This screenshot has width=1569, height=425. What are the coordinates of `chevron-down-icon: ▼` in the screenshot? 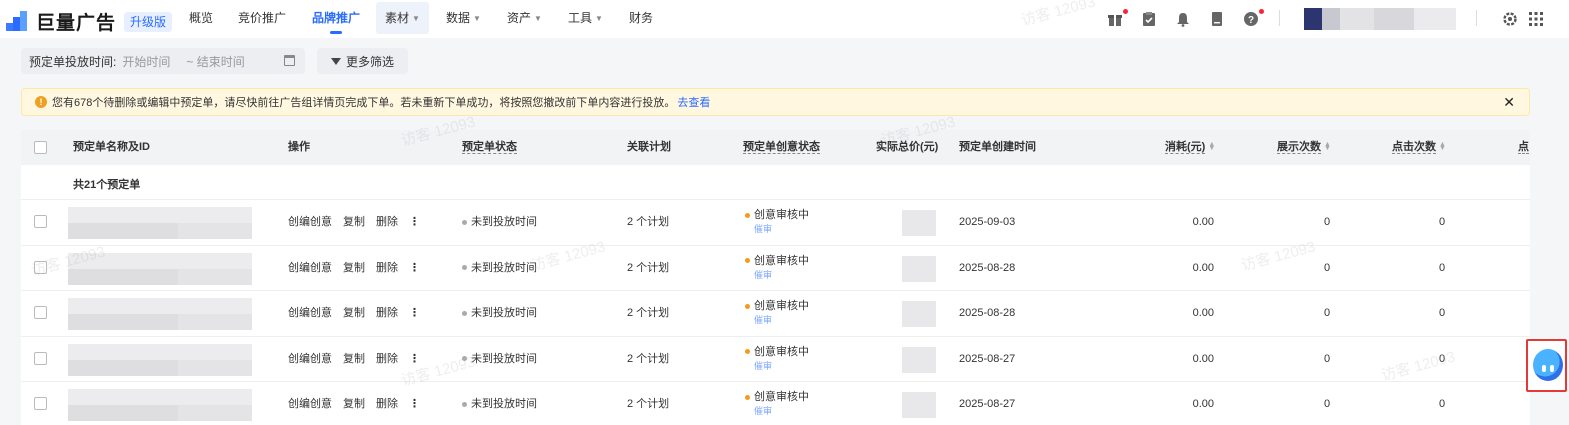 It's located at (477, 18).